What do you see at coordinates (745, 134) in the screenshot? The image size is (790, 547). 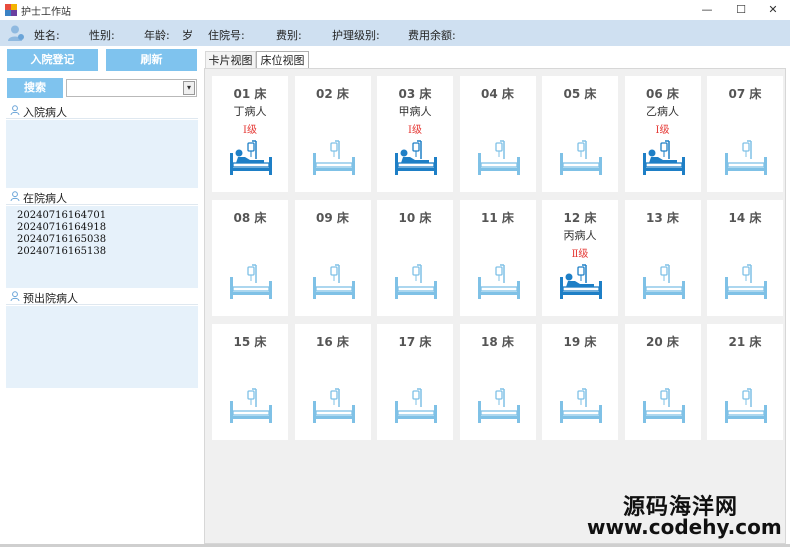 I see `bed-card: 07 床` at bounding box center [745, 134].